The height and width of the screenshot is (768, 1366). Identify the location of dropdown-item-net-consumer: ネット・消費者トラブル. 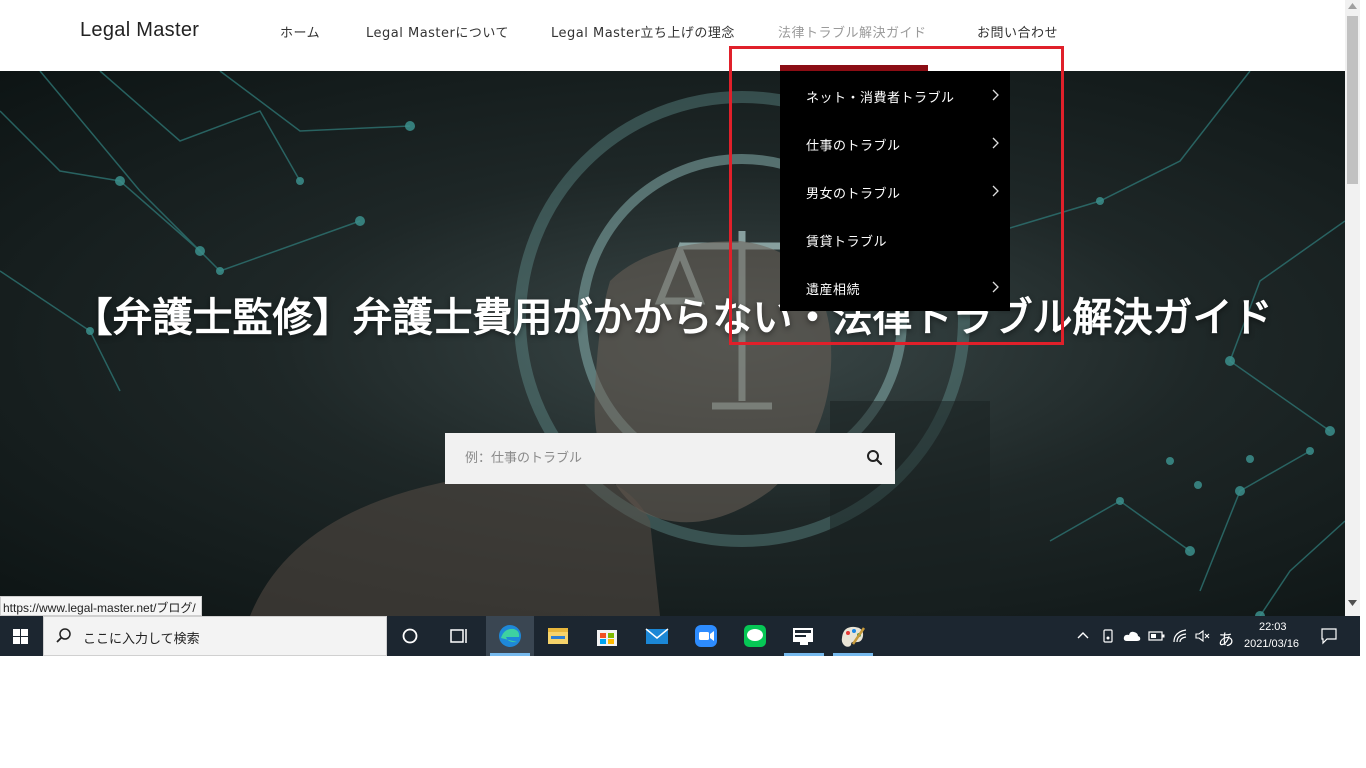
(895, 95).